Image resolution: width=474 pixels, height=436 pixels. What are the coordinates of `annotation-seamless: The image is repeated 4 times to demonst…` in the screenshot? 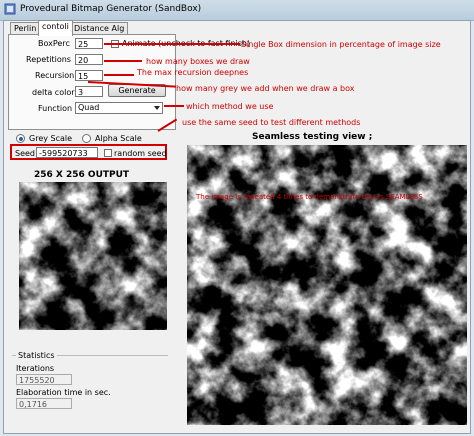 It's located at (309, 197).